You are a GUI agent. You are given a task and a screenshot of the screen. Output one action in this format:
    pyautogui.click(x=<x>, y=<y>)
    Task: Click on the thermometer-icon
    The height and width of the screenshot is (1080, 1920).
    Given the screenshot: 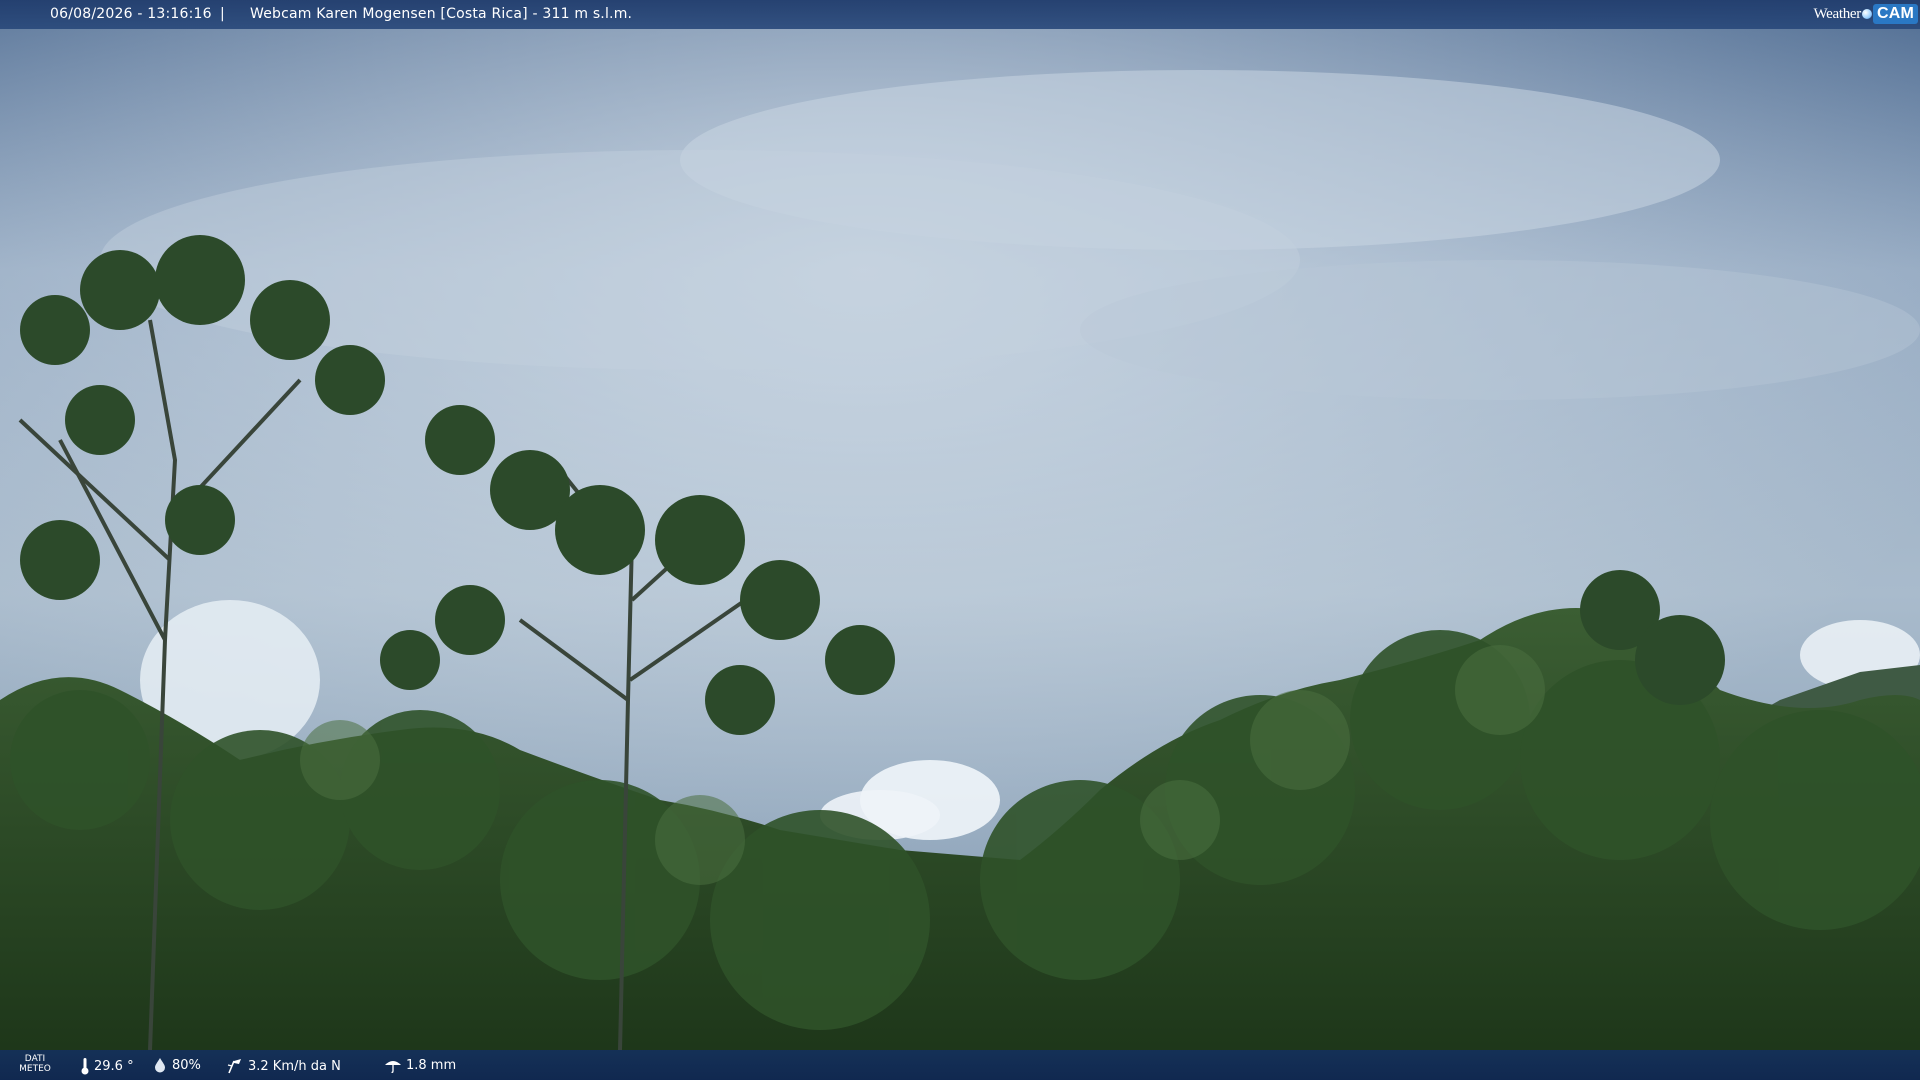 What is the action you would take?
    pyautogui.click(x=85, y=1066)
    